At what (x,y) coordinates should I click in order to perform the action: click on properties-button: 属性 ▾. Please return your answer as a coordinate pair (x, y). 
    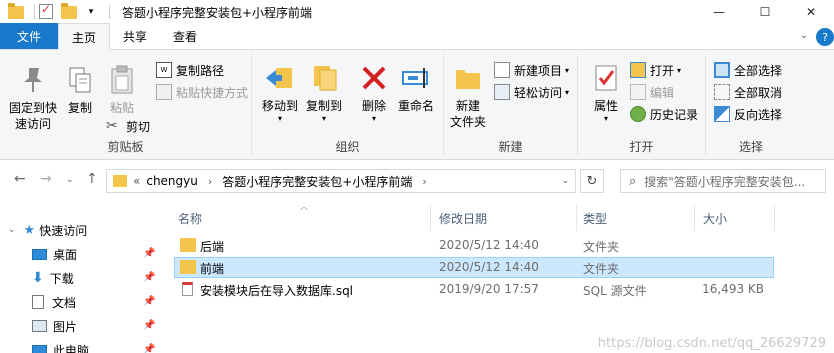
    Looking at the image, I should click on (606, 92).